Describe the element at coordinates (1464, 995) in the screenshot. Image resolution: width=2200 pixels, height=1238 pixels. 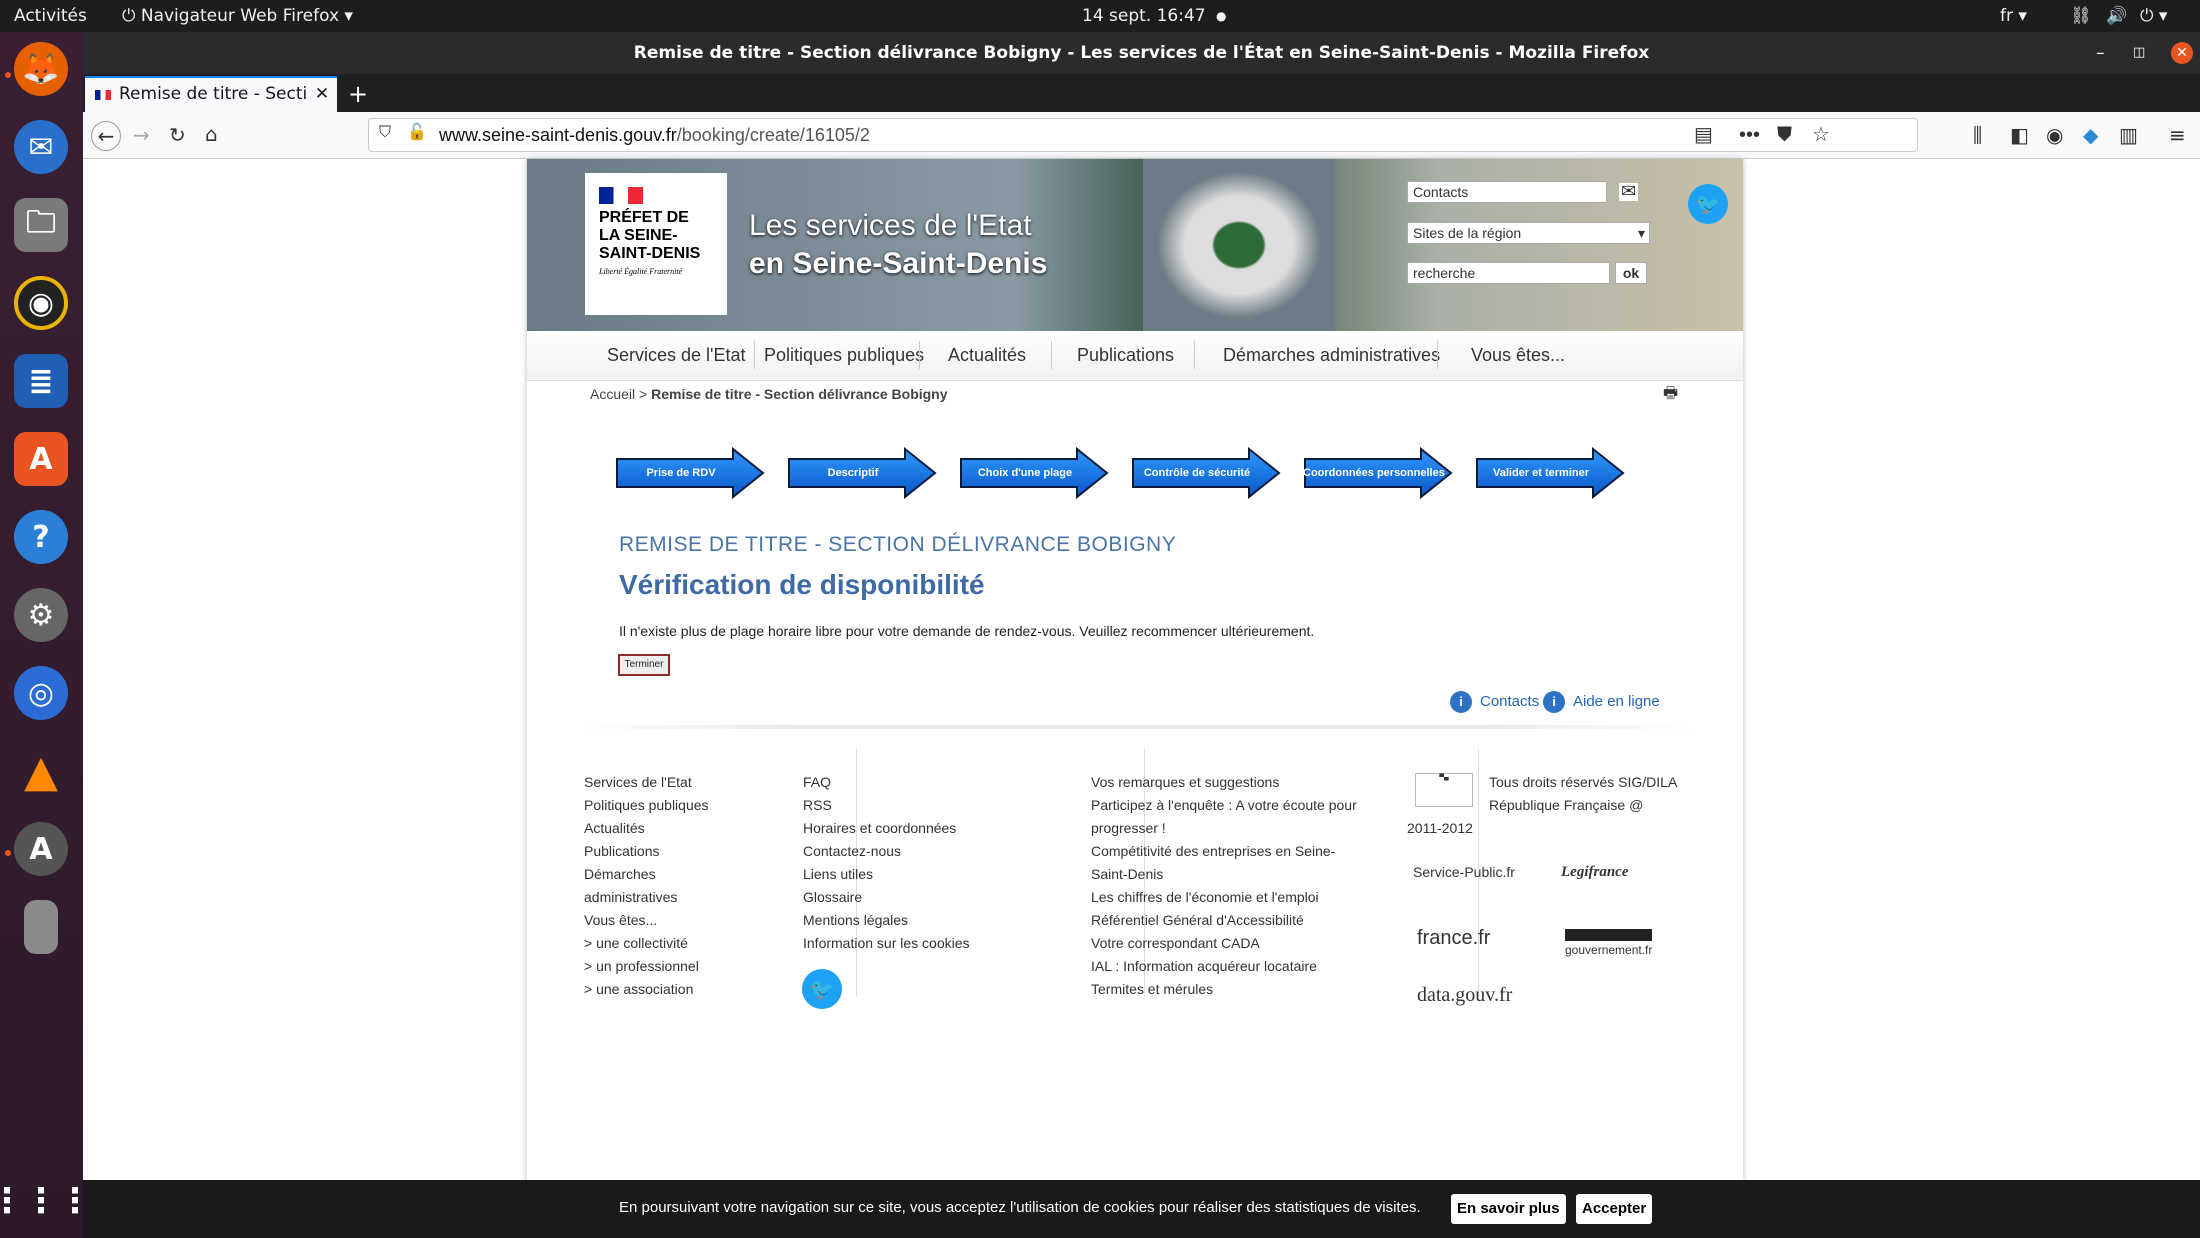
I see `data-gouv-logo: data.gouv.fr` at that location.